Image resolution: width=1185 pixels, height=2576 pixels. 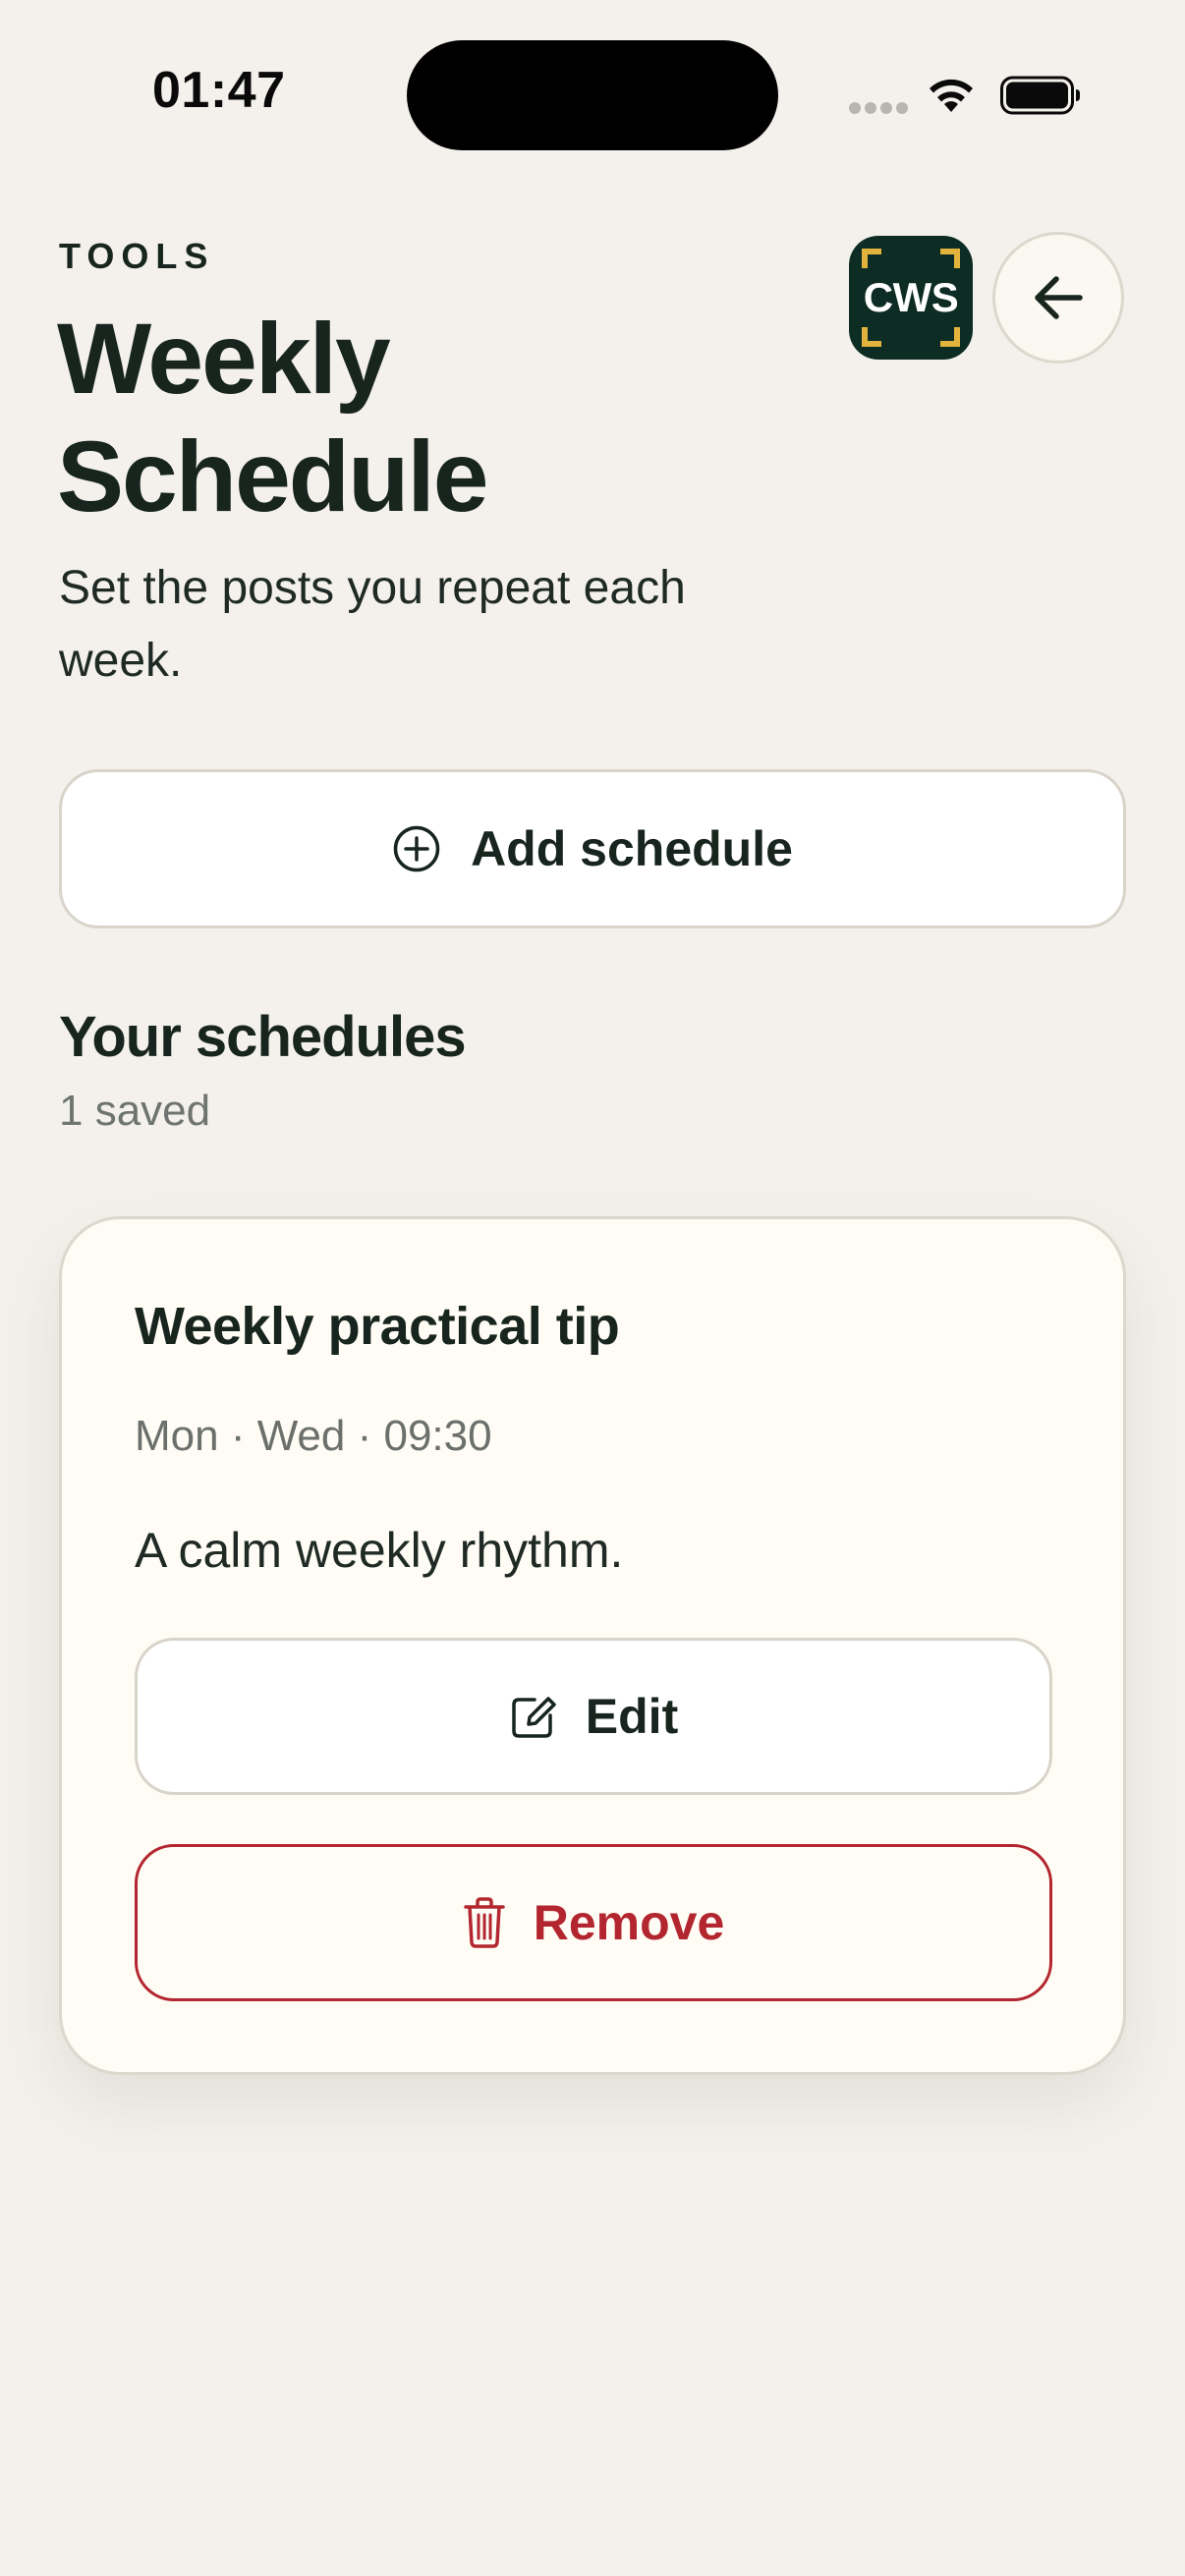 I want to click on plus-circle-icon, so click(x=416, y=848).